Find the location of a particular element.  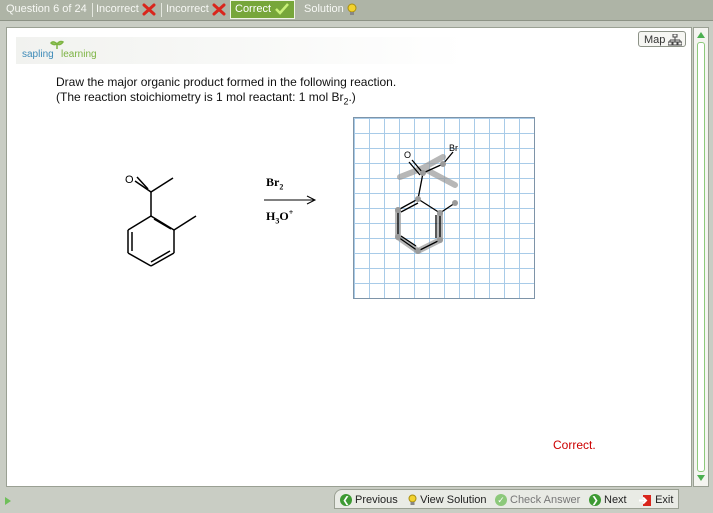

exit-door-icon is located at coordinates (645, 500).